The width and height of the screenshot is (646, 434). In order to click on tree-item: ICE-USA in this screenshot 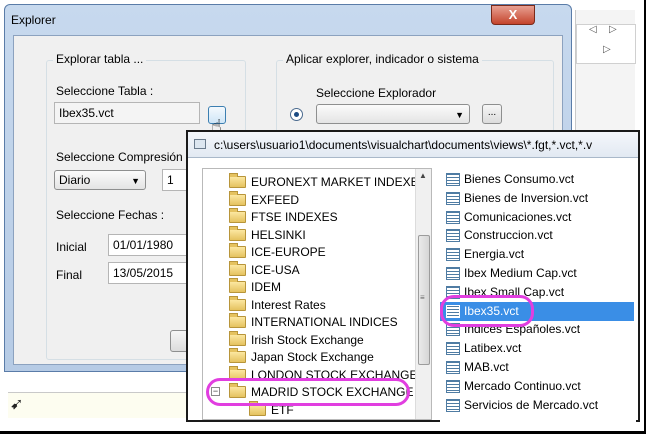, I will do `click(308, 269)`.